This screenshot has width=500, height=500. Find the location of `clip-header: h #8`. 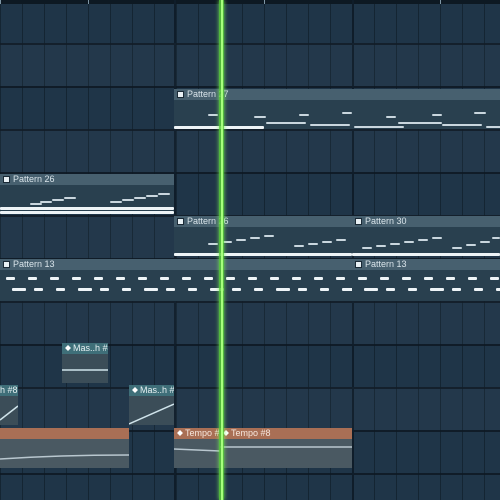

clip-header: h #8 is located at coordinates (9, 390).